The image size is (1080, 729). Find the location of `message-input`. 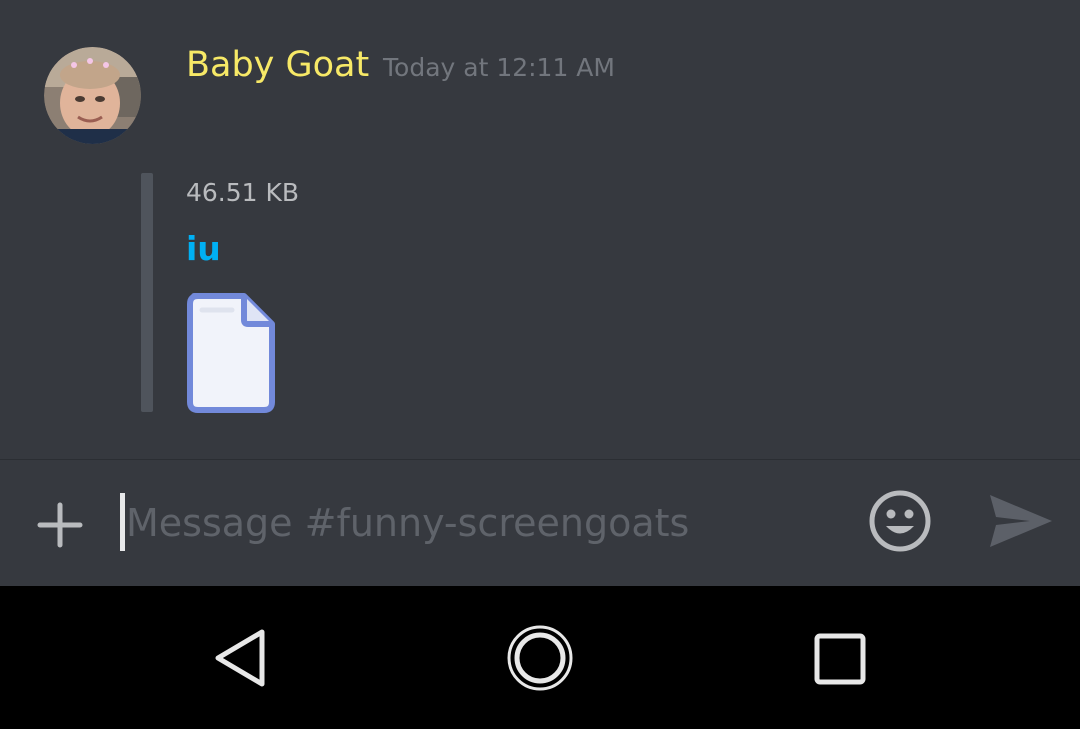

message-input is located at coordinates (486, 523).